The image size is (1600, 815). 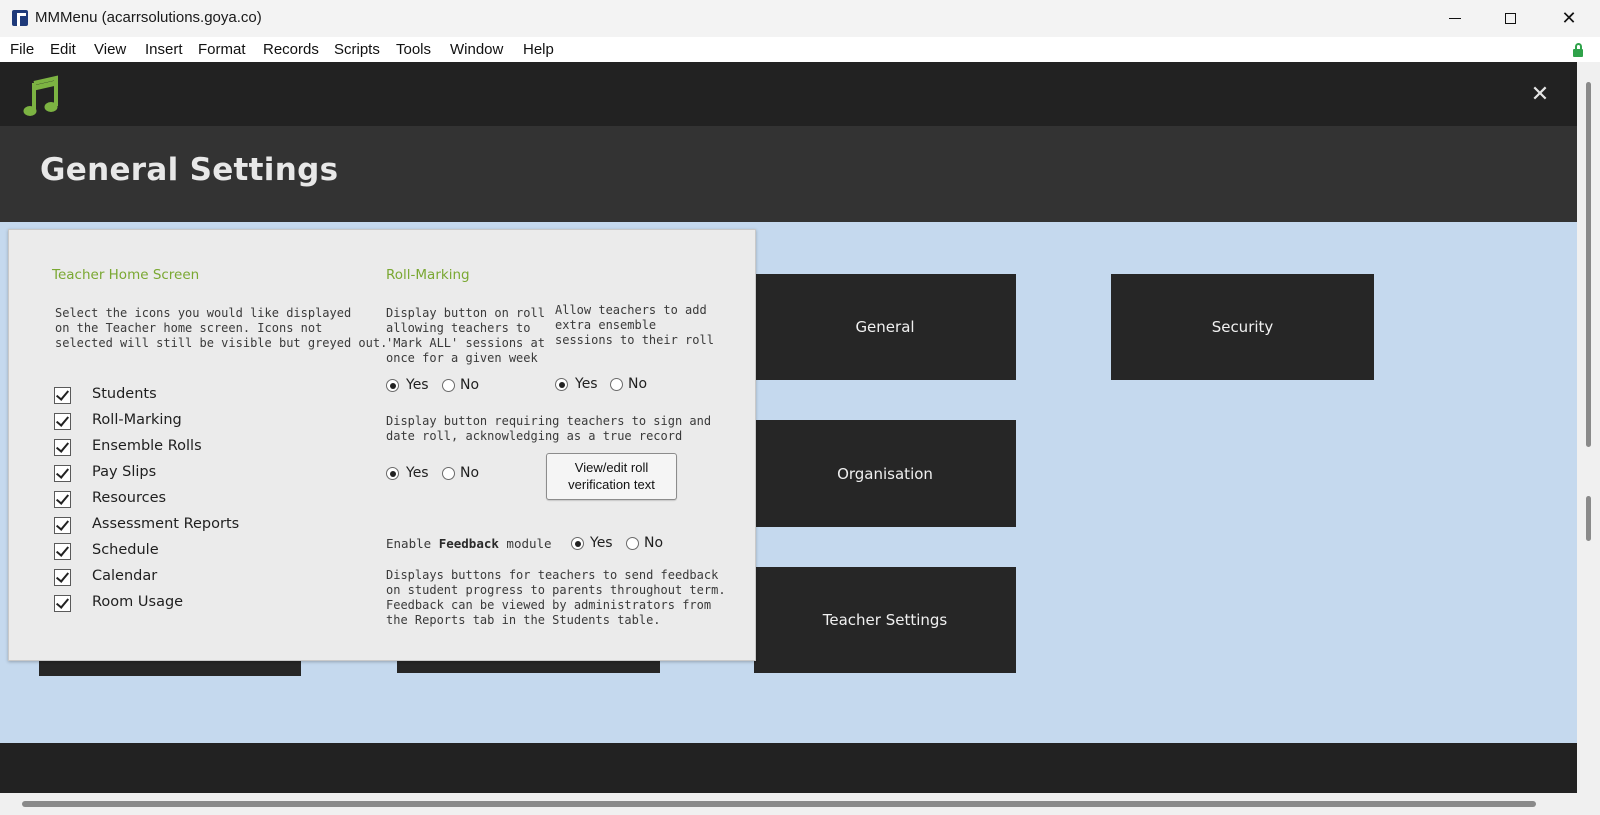 I want to click on roll-marking-checkbox, so click(x=62, y=421).